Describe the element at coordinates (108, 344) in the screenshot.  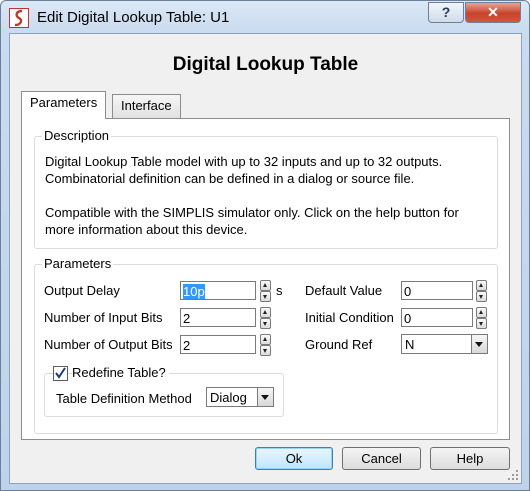
I see `output-bits-label: Number of Output Bits` at that location.